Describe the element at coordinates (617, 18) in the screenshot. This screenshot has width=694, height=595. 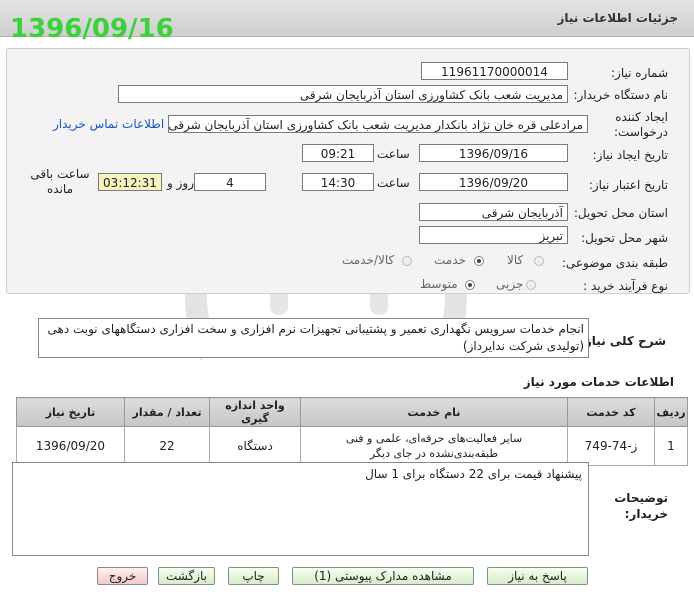
I see `window-title: جزئیات اطلاعات نیاز` at that location.